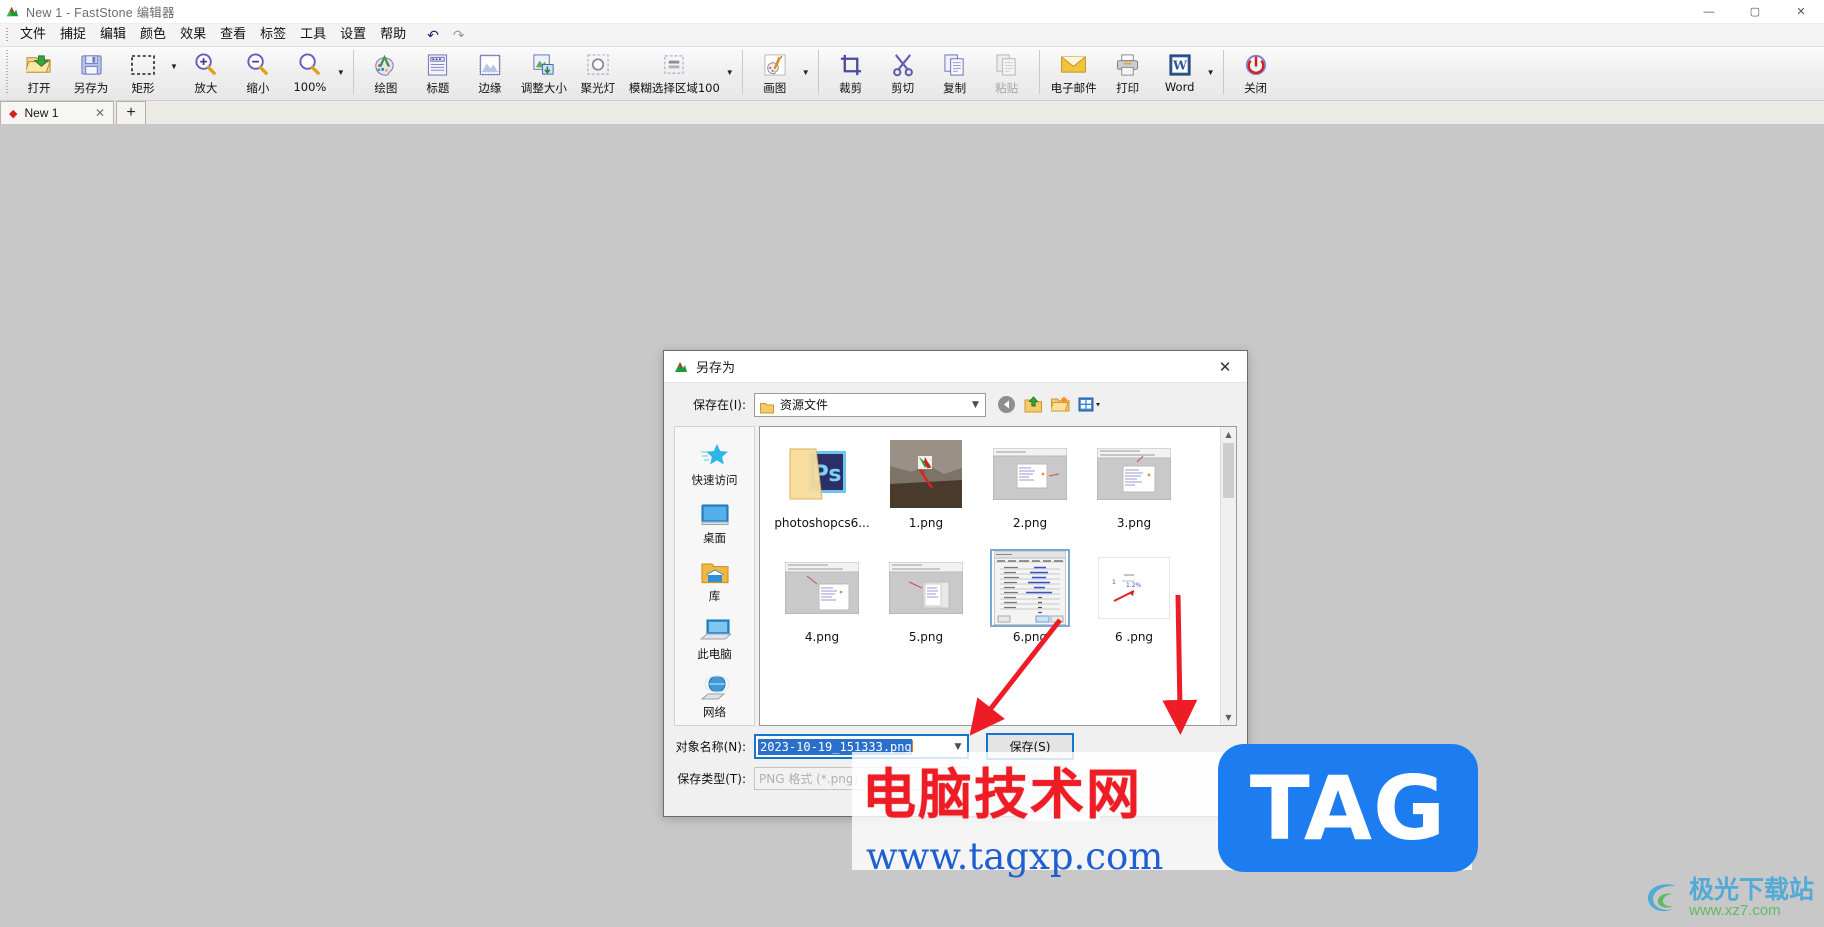  Describe the element at coordinates (674, 64) in the screenshot. I see `blur-region-icon` at that location.